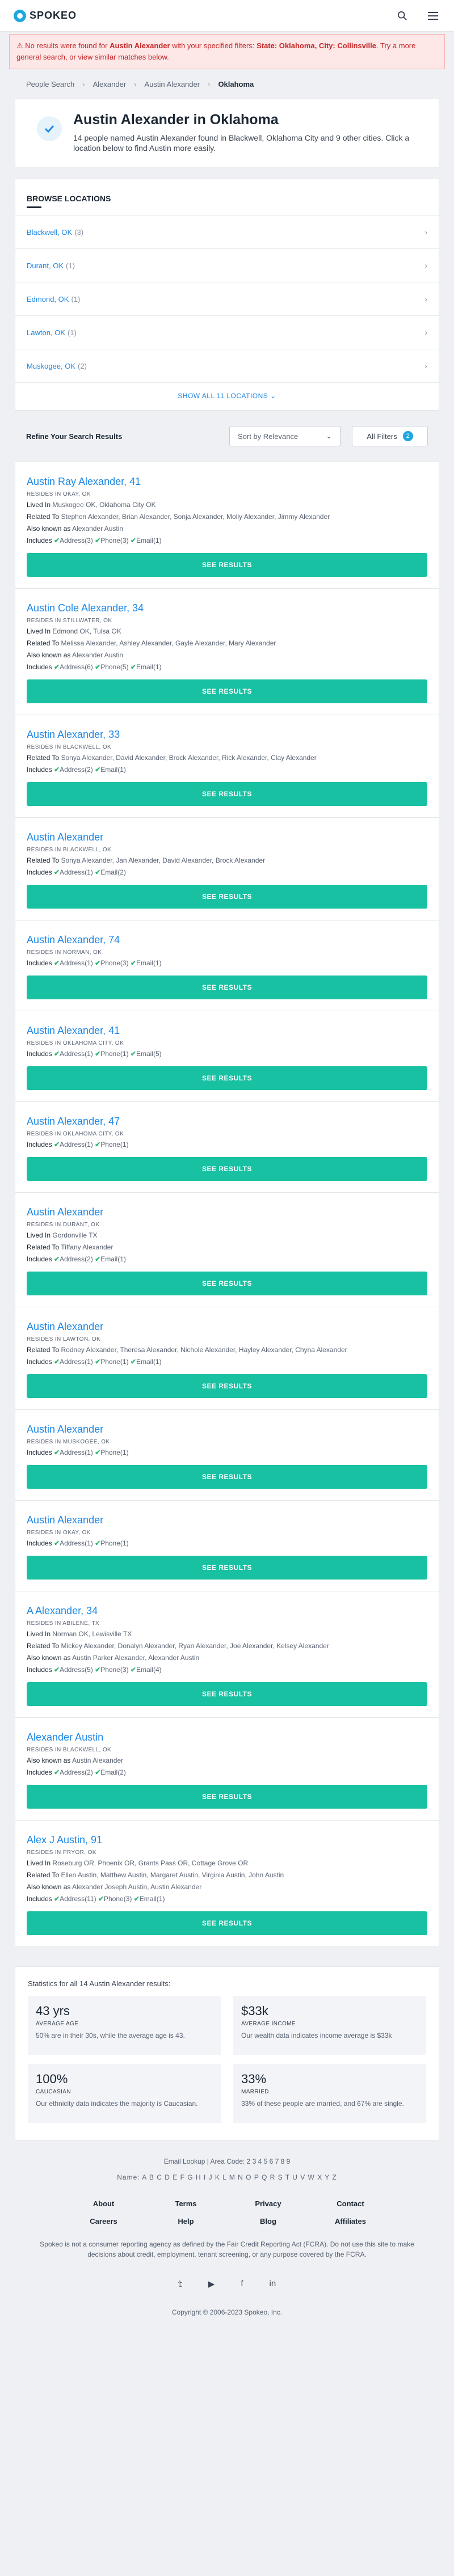 Image resolution: width=454 pixels, height=2576 pixels. Describe the element at coordinates (82, 365) in the screenshot. I see `location-count: (2)` at that location.